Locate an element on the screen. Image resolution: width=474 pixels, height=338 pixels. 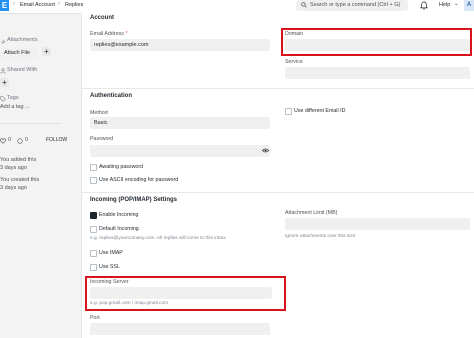
default-incoming-checkbox is located at coordinates (93, 229).